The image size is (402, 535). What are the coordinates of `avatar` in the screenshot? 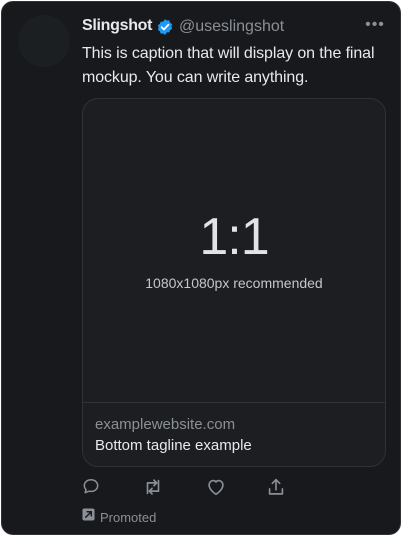 It's located at (44, 41).